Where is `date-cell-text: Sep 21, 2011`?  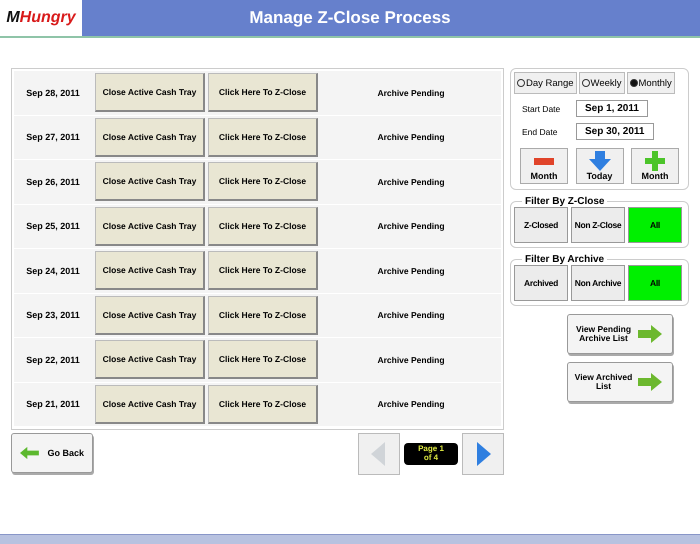 date-cell-text: Sep 21, 2011 is located at coordinates (53, 404).